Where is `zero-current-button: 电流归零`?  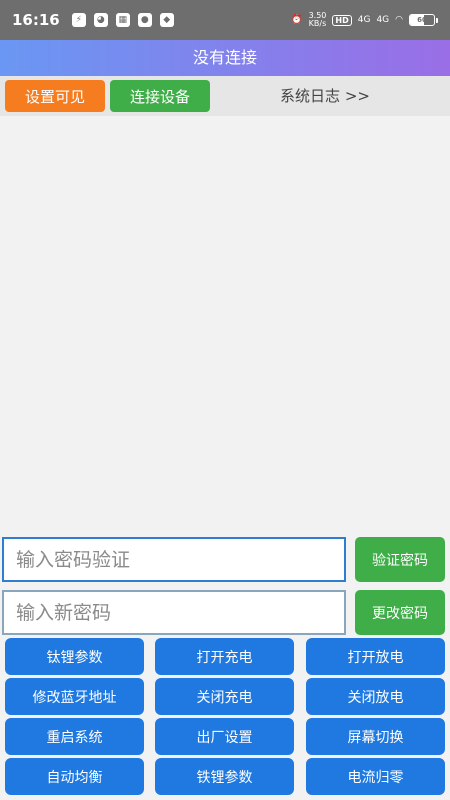 zero-current-button: 电流归零 is located at coordinates (375, 776).